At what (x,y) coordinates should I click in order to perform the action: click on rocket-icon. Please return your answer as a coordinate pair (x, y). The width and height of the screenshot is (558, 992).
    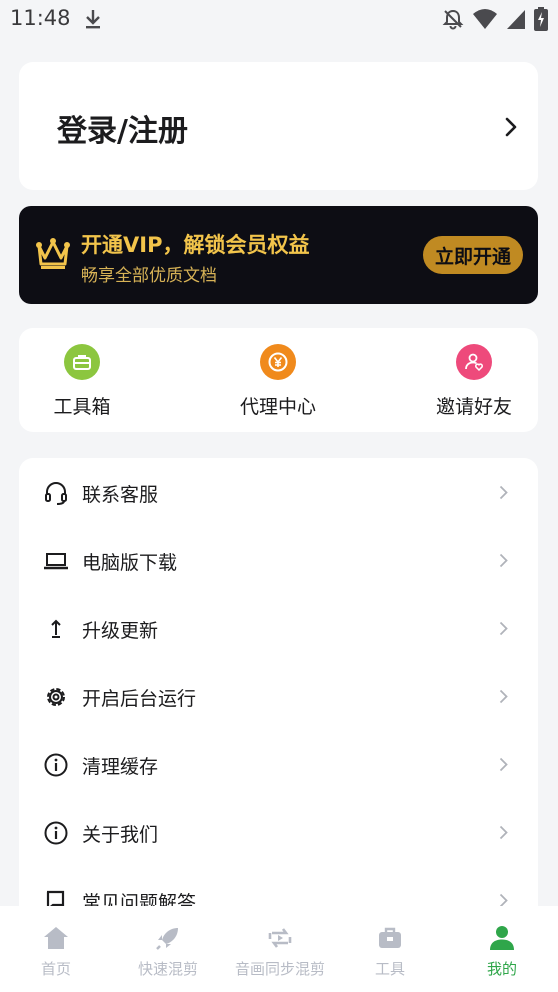
    Looking at the image, I should click on (167, 939).